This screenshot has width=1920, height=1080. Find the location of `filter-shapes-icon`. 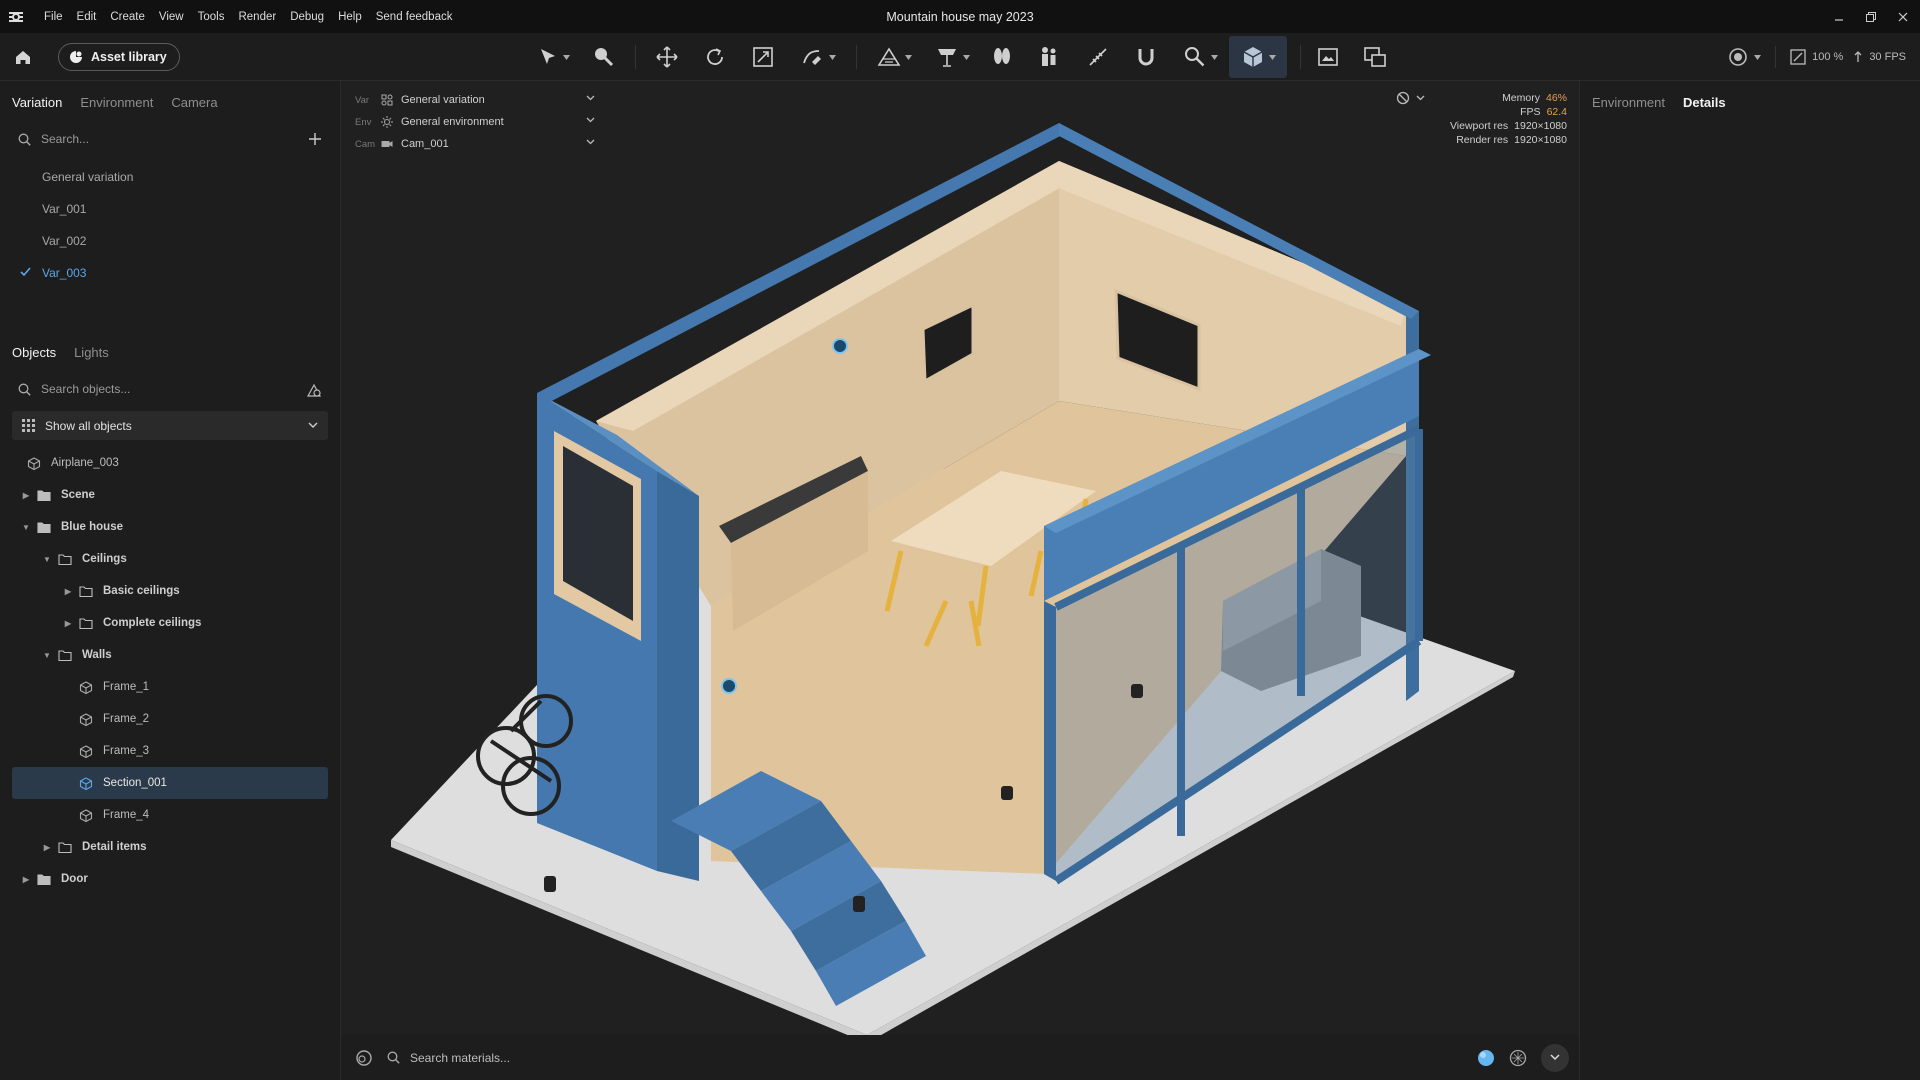

filter-shapes-icon is located at coordinates (314, 390).